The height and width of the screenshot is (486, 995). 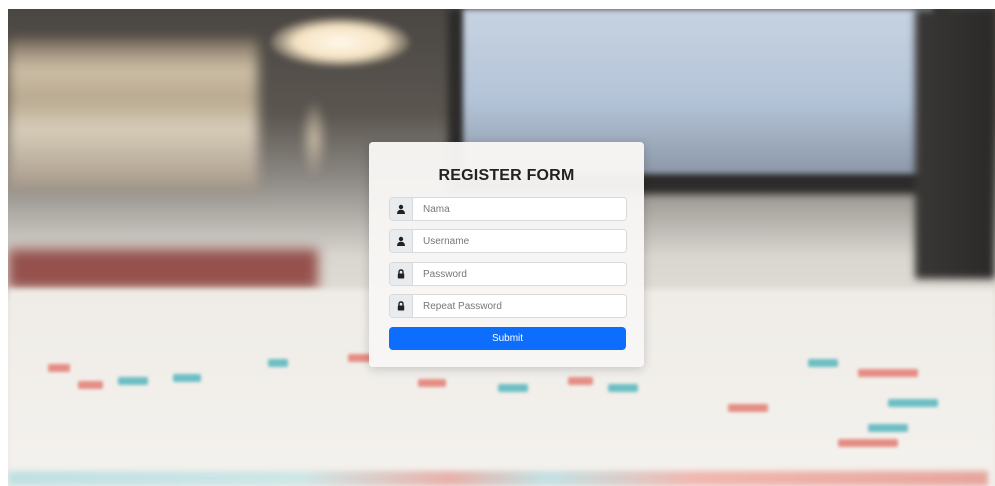 What do you see at coordinates (507, 338) in the screenshot?
I see `submit-button: Submit` at bounding box center [507, 338].